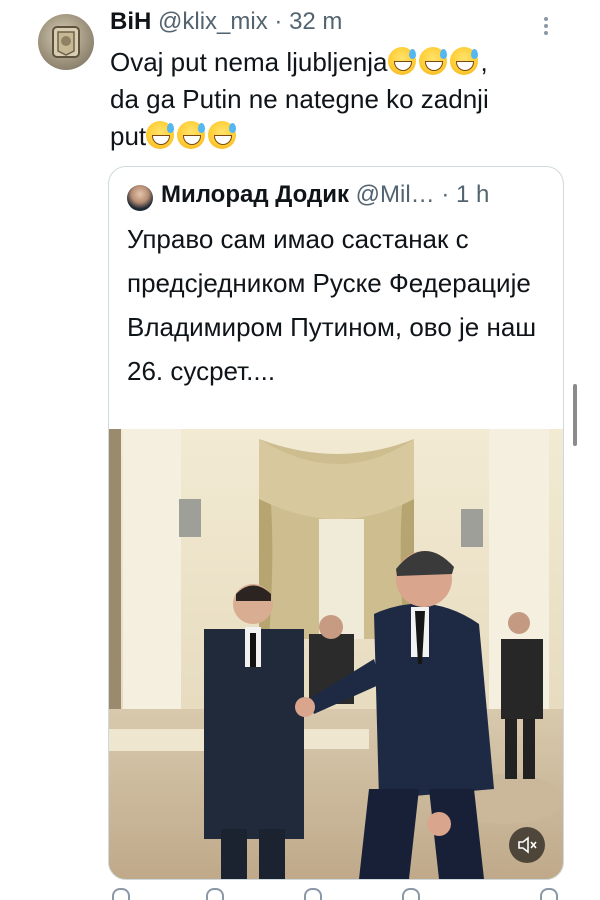 This screenshot has height=900, width=600. What do you see at coordinates (213, 21) in the screenshot?
I see `user-handle: @klix_mix` at bounding box center [213, 21].